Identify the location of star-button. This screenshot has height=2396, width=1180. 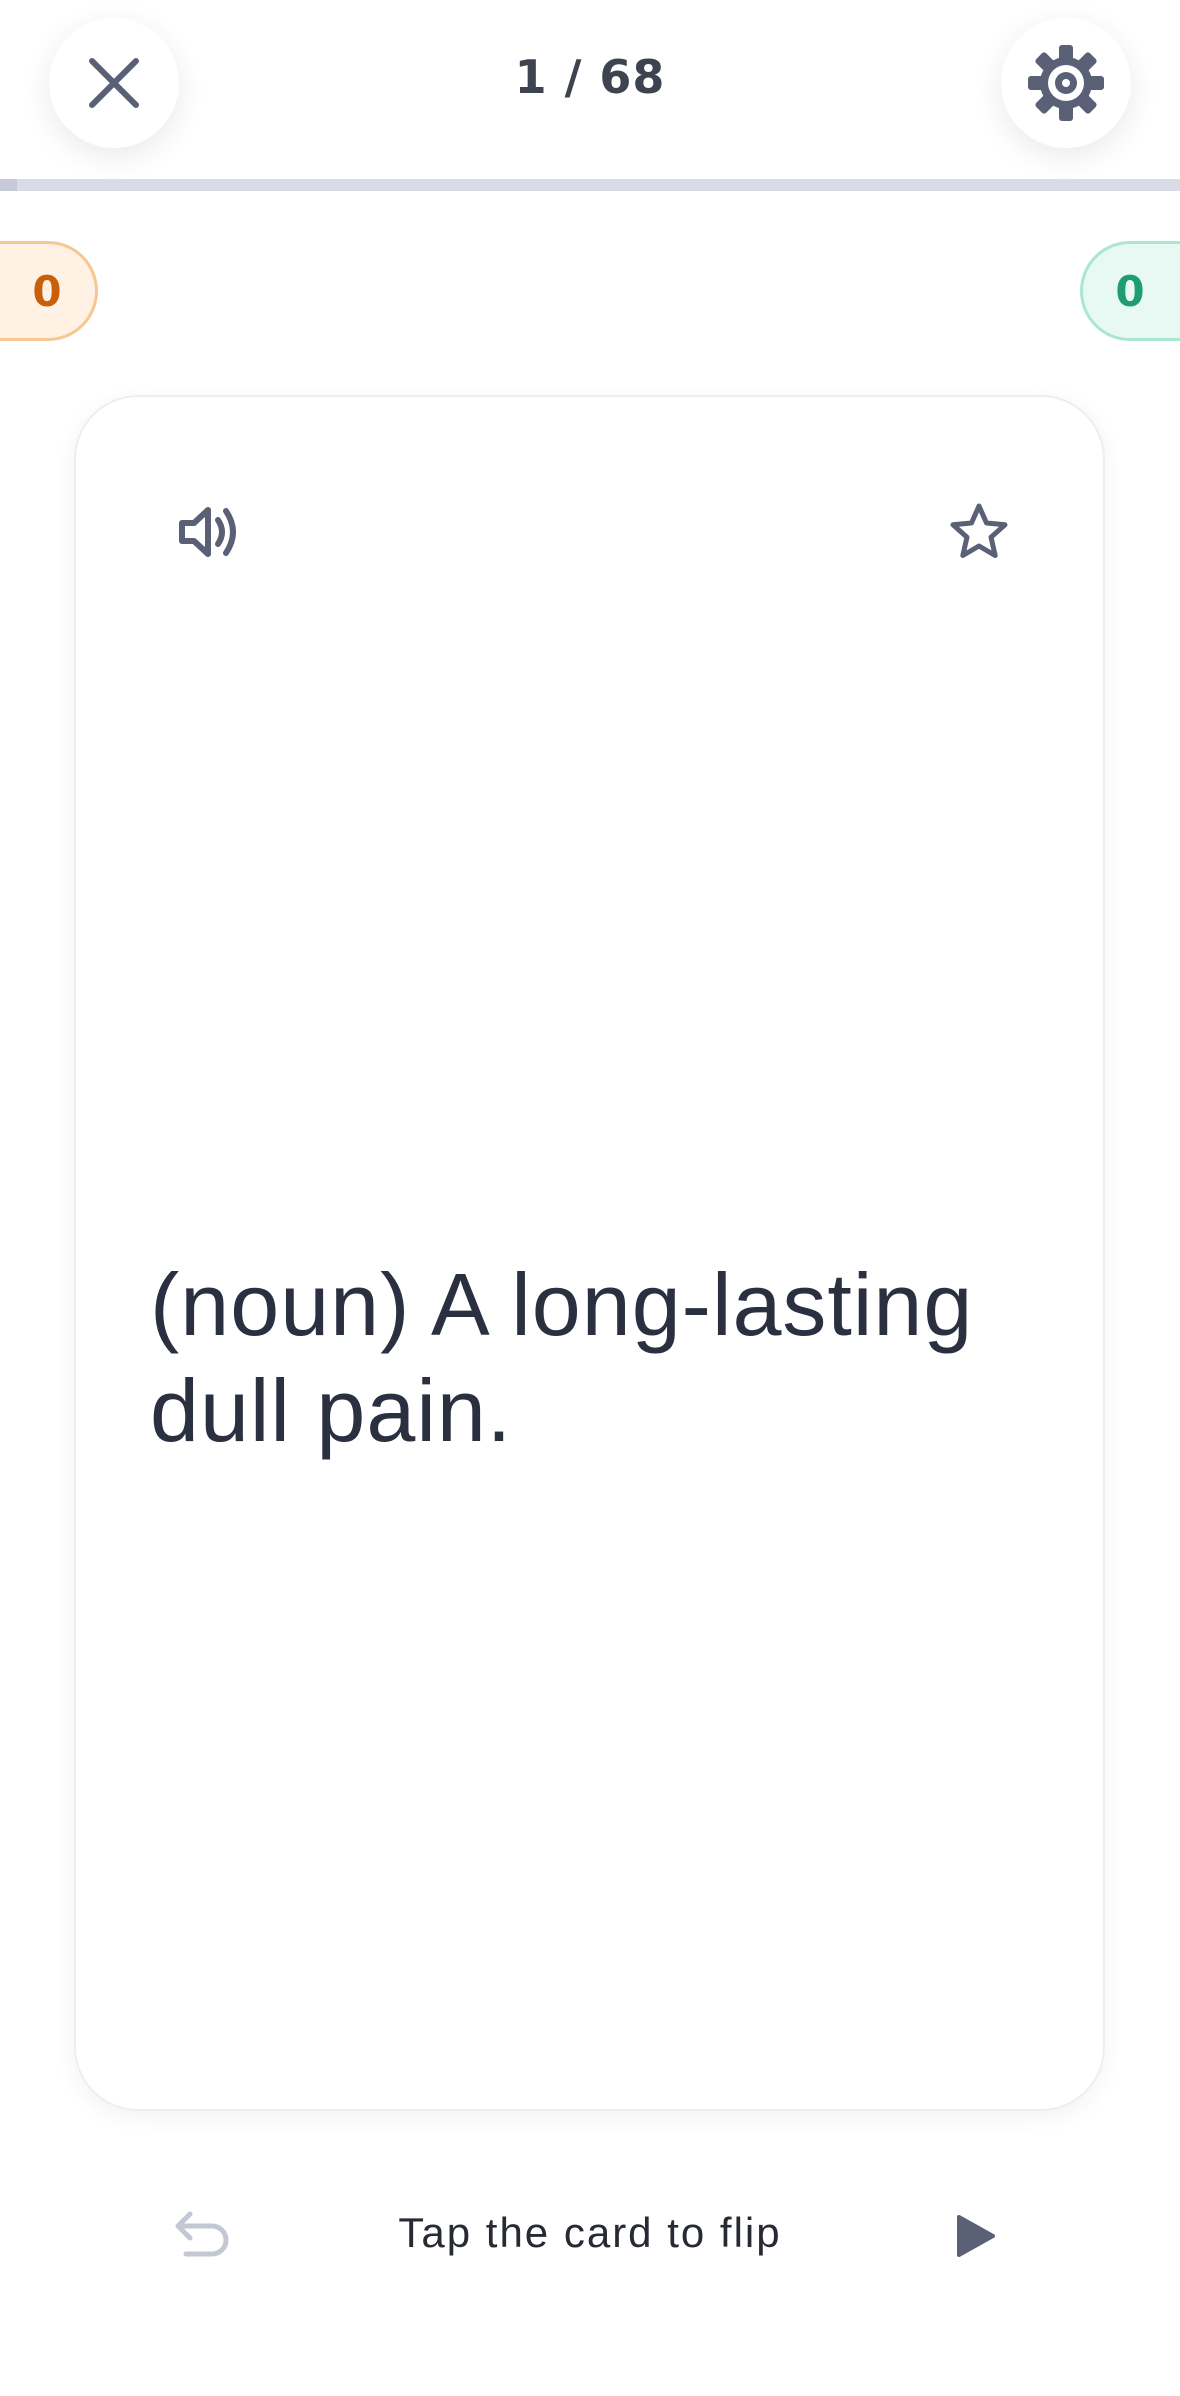
(979, 532).